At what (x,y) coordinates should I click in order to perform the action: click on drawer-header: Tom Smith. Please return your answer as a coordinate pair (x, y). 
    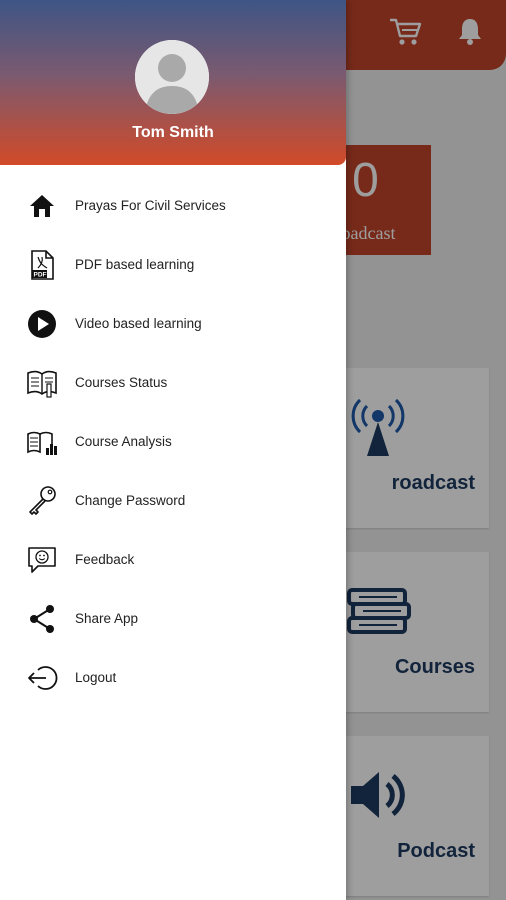
    Looking at the image, I should click on (173, 82).